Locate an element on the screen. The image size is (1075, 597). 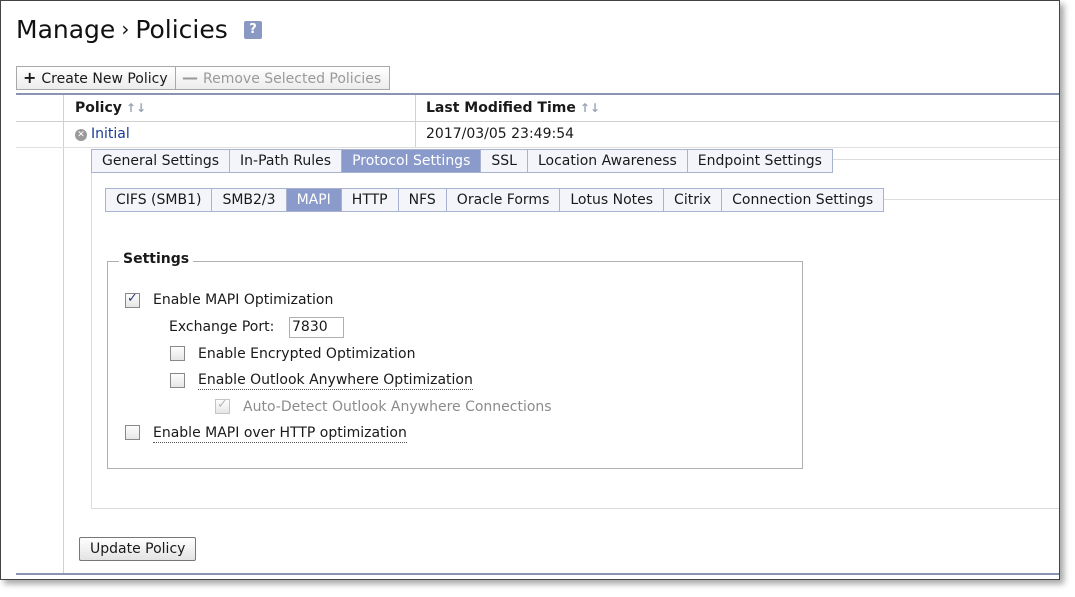
modified-time: 2017/03/05 23:49:54 is located at coordinates (500, 134).